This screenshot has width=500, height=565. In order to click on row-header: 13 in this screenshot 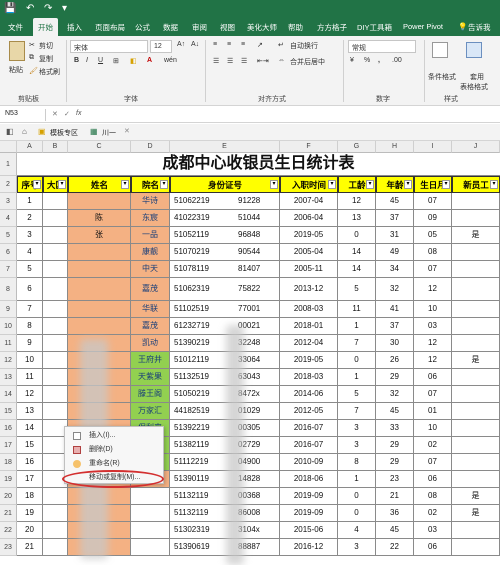, I will do `click(8, 377)`.